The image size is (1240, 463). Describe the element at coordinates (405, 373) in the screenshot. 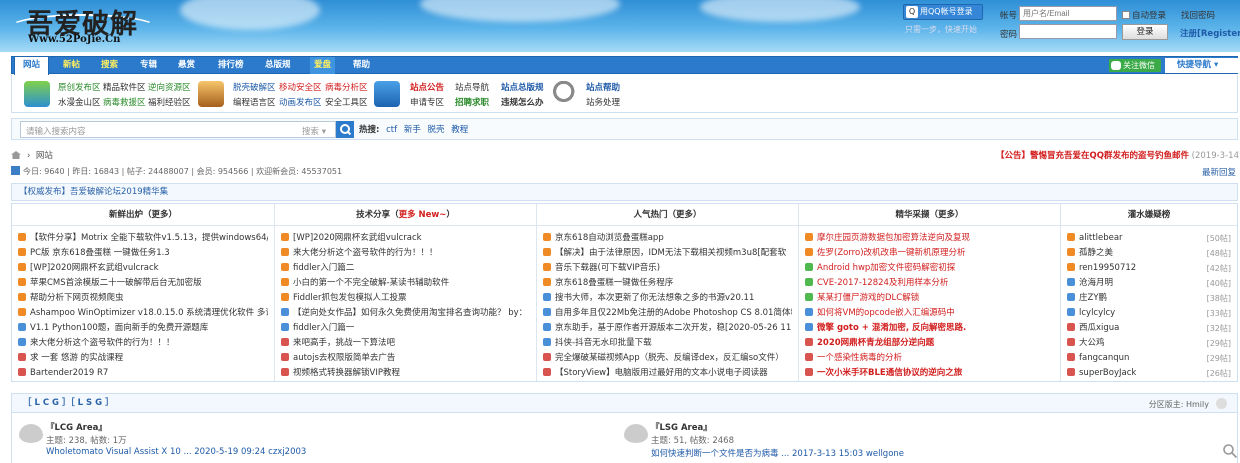

I see `list-item: 视频格式转换器解锁VIP教程` at that location.